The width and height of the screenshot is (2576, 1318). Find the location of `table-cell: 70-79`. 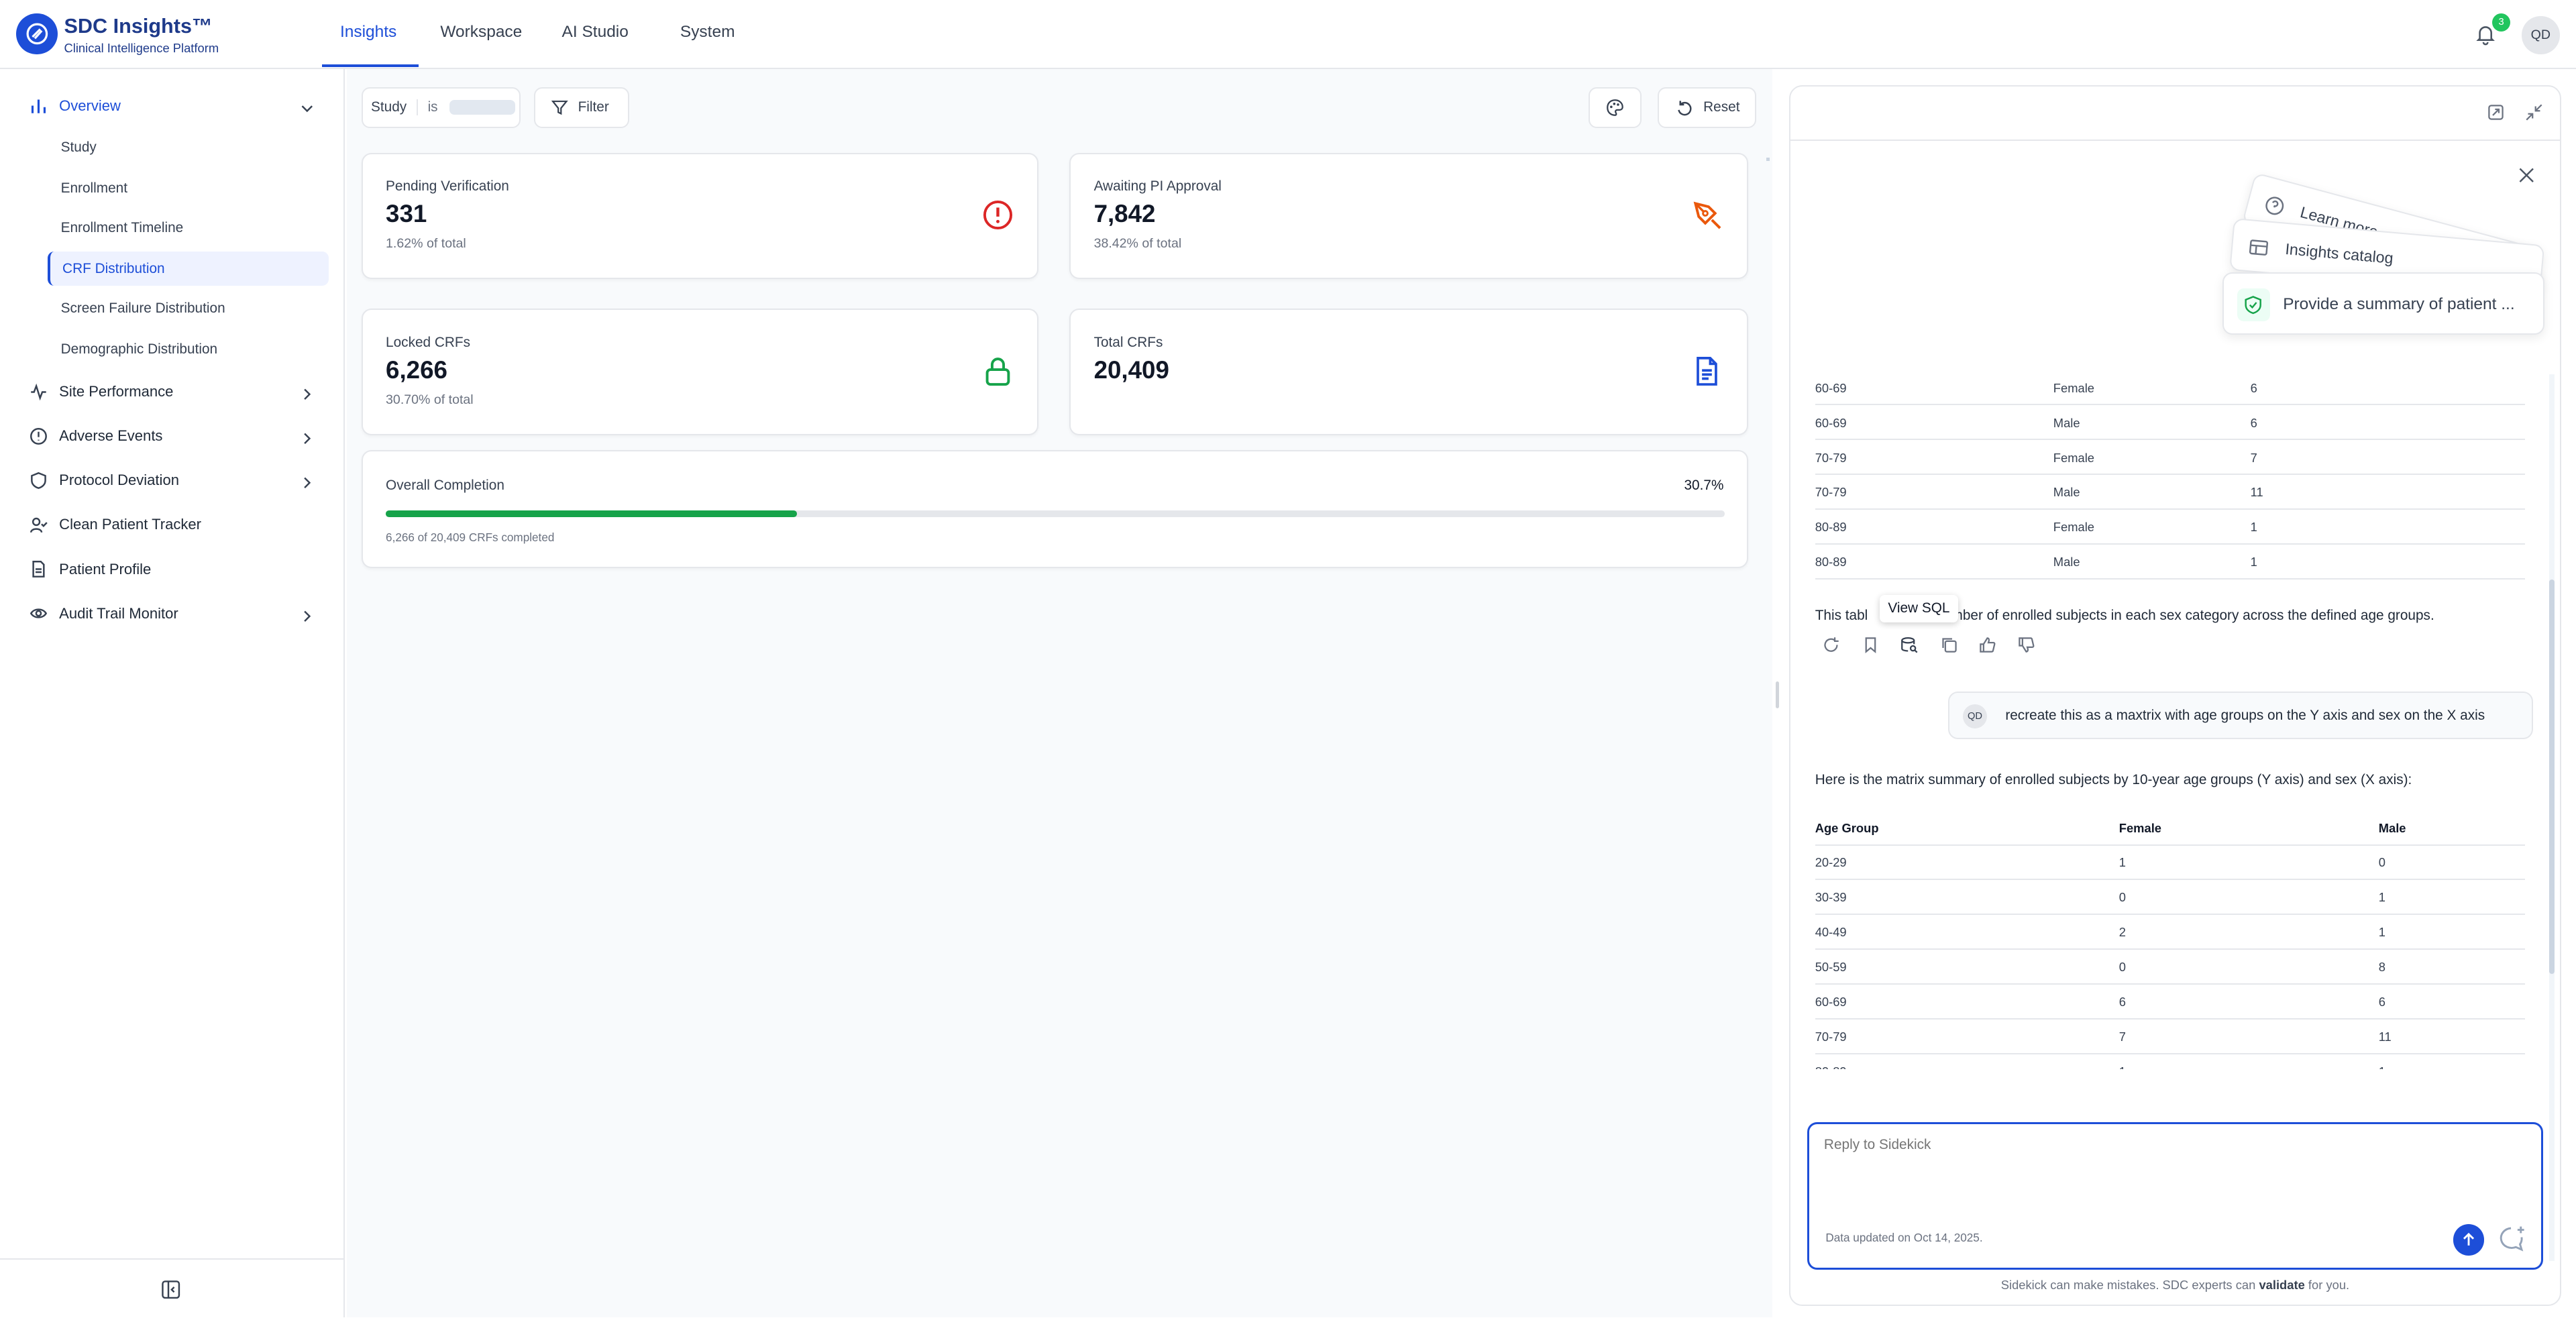

table-cell: 70-79 is located at coordinates (1831, 458).